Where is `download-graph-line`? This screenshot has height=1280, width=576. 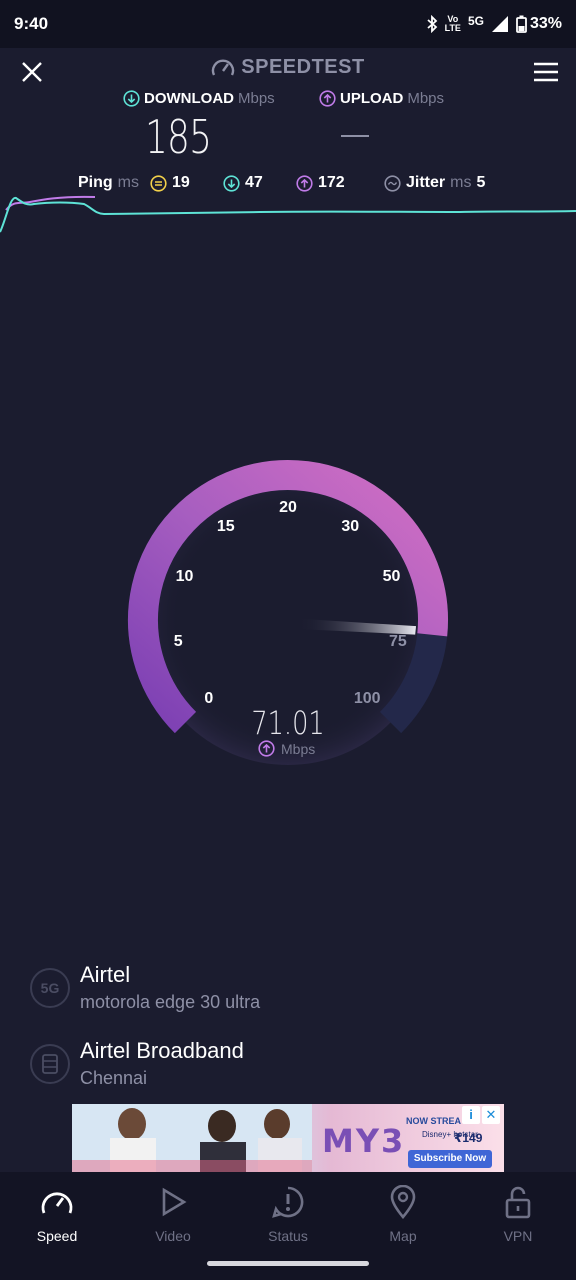 download-graph-line is located at coordinates (288, 215).